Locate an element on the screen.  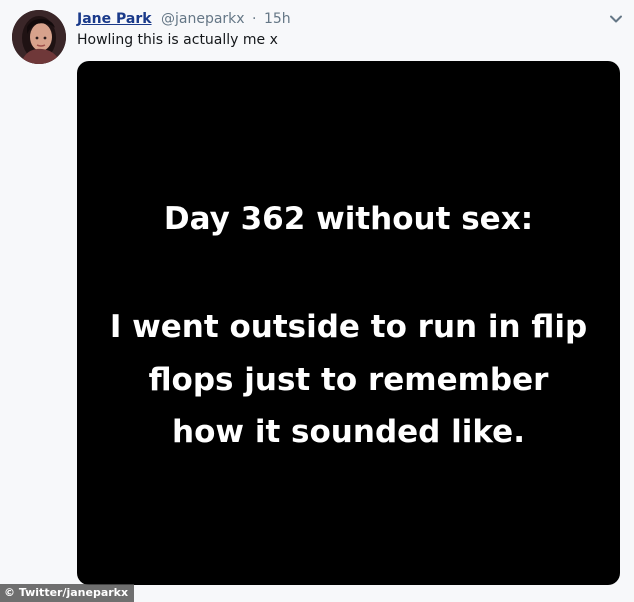
chevron-down-icon is located at coordinates (616, 19).